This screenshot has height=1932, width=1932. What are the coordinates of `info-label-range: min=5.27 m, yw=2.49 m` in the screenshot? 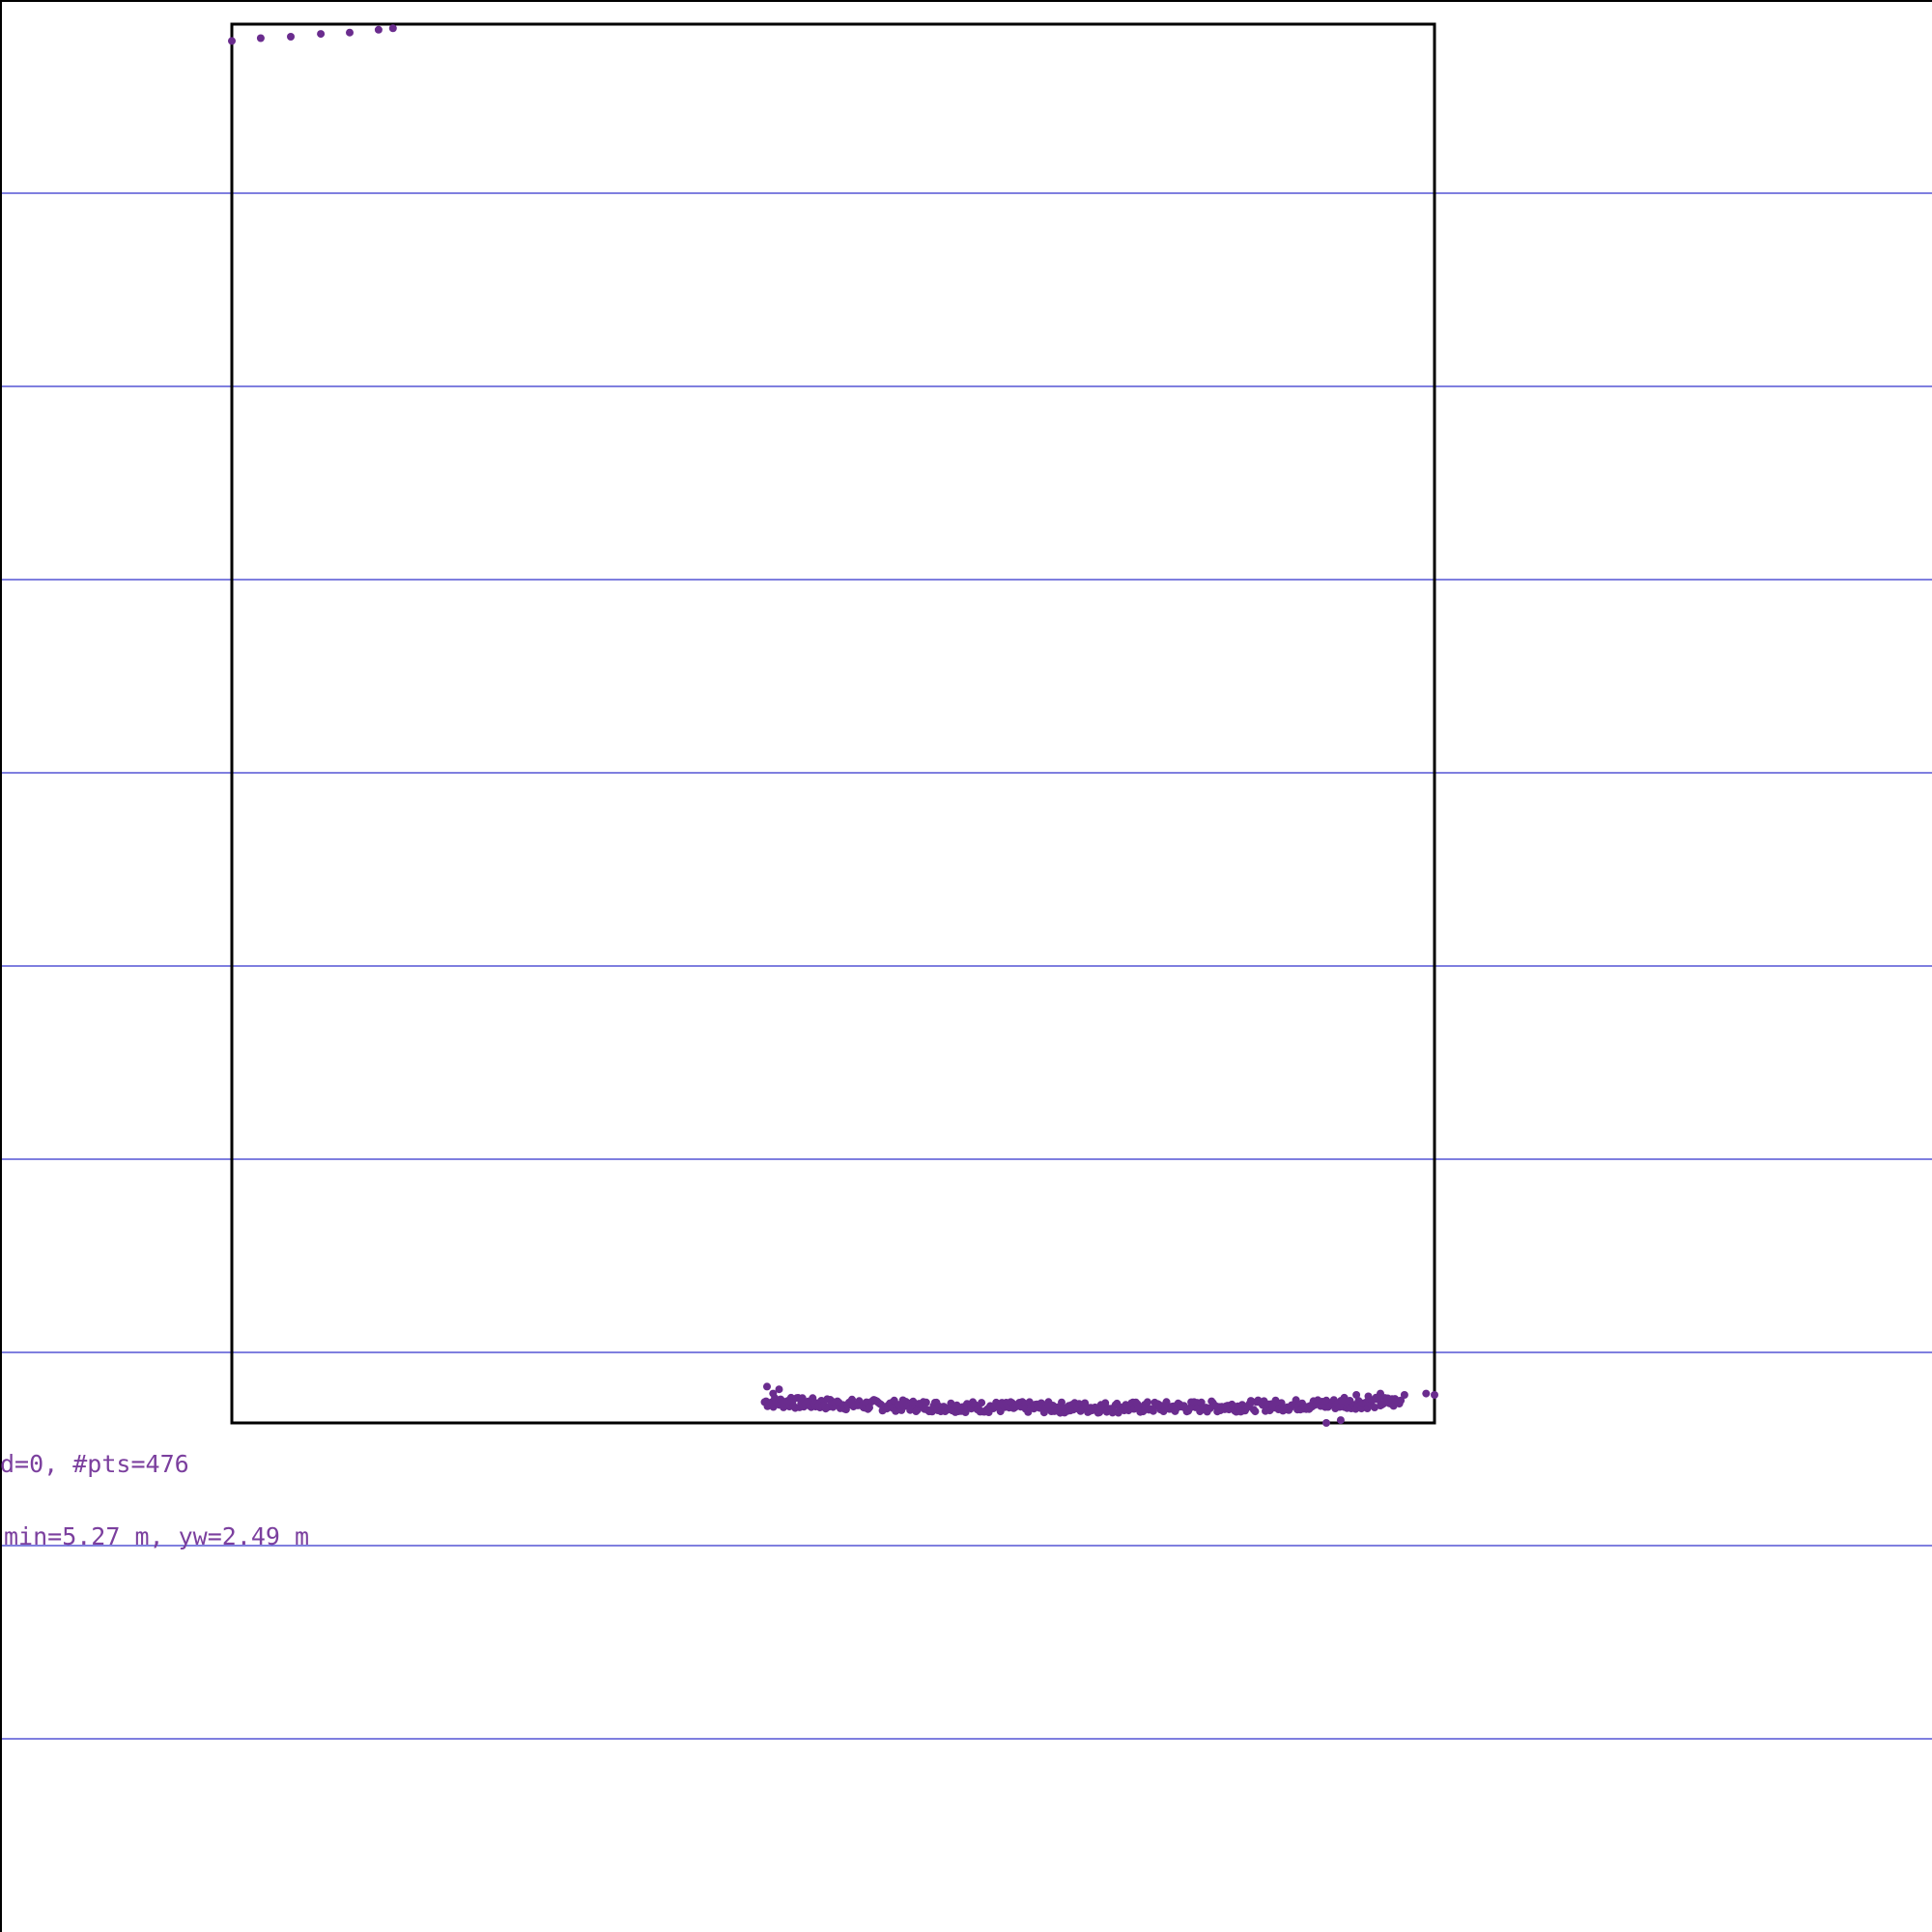 It's located at (156, 1536).